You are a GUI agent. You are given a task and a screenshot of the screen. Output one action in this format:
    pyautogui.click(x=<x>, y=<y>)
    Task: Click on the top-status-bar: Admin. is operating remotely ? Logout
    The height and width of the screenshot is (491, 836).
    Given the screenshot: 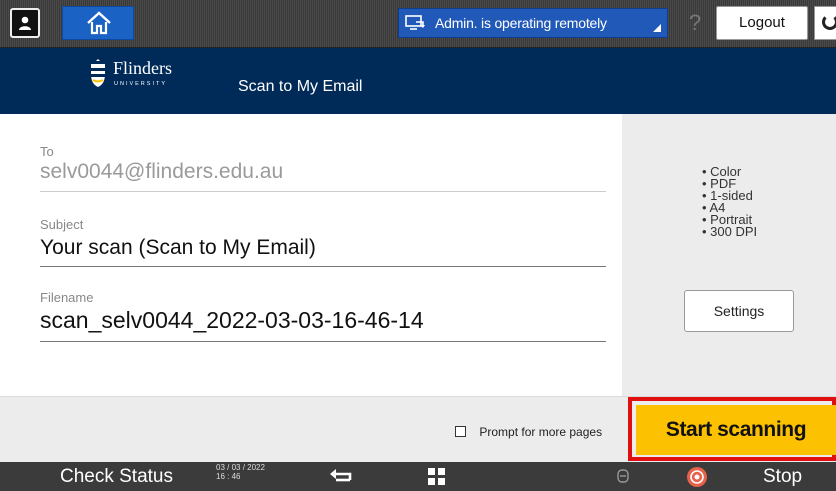 What is the action you would take?
    pyautogui.click(x=418, y=24)
    